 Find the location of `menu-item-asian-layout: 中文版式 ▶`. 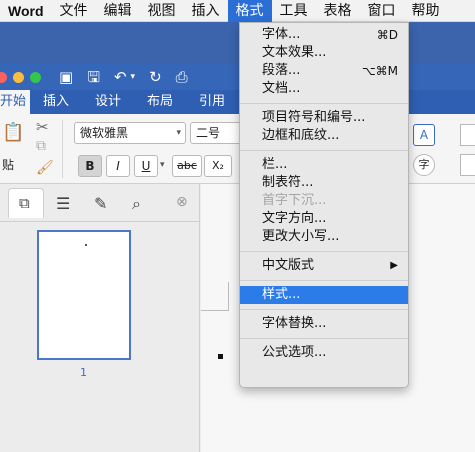

menu-item-asian-layout: 中文版式 ▶ is located at coordinates (324, 266).